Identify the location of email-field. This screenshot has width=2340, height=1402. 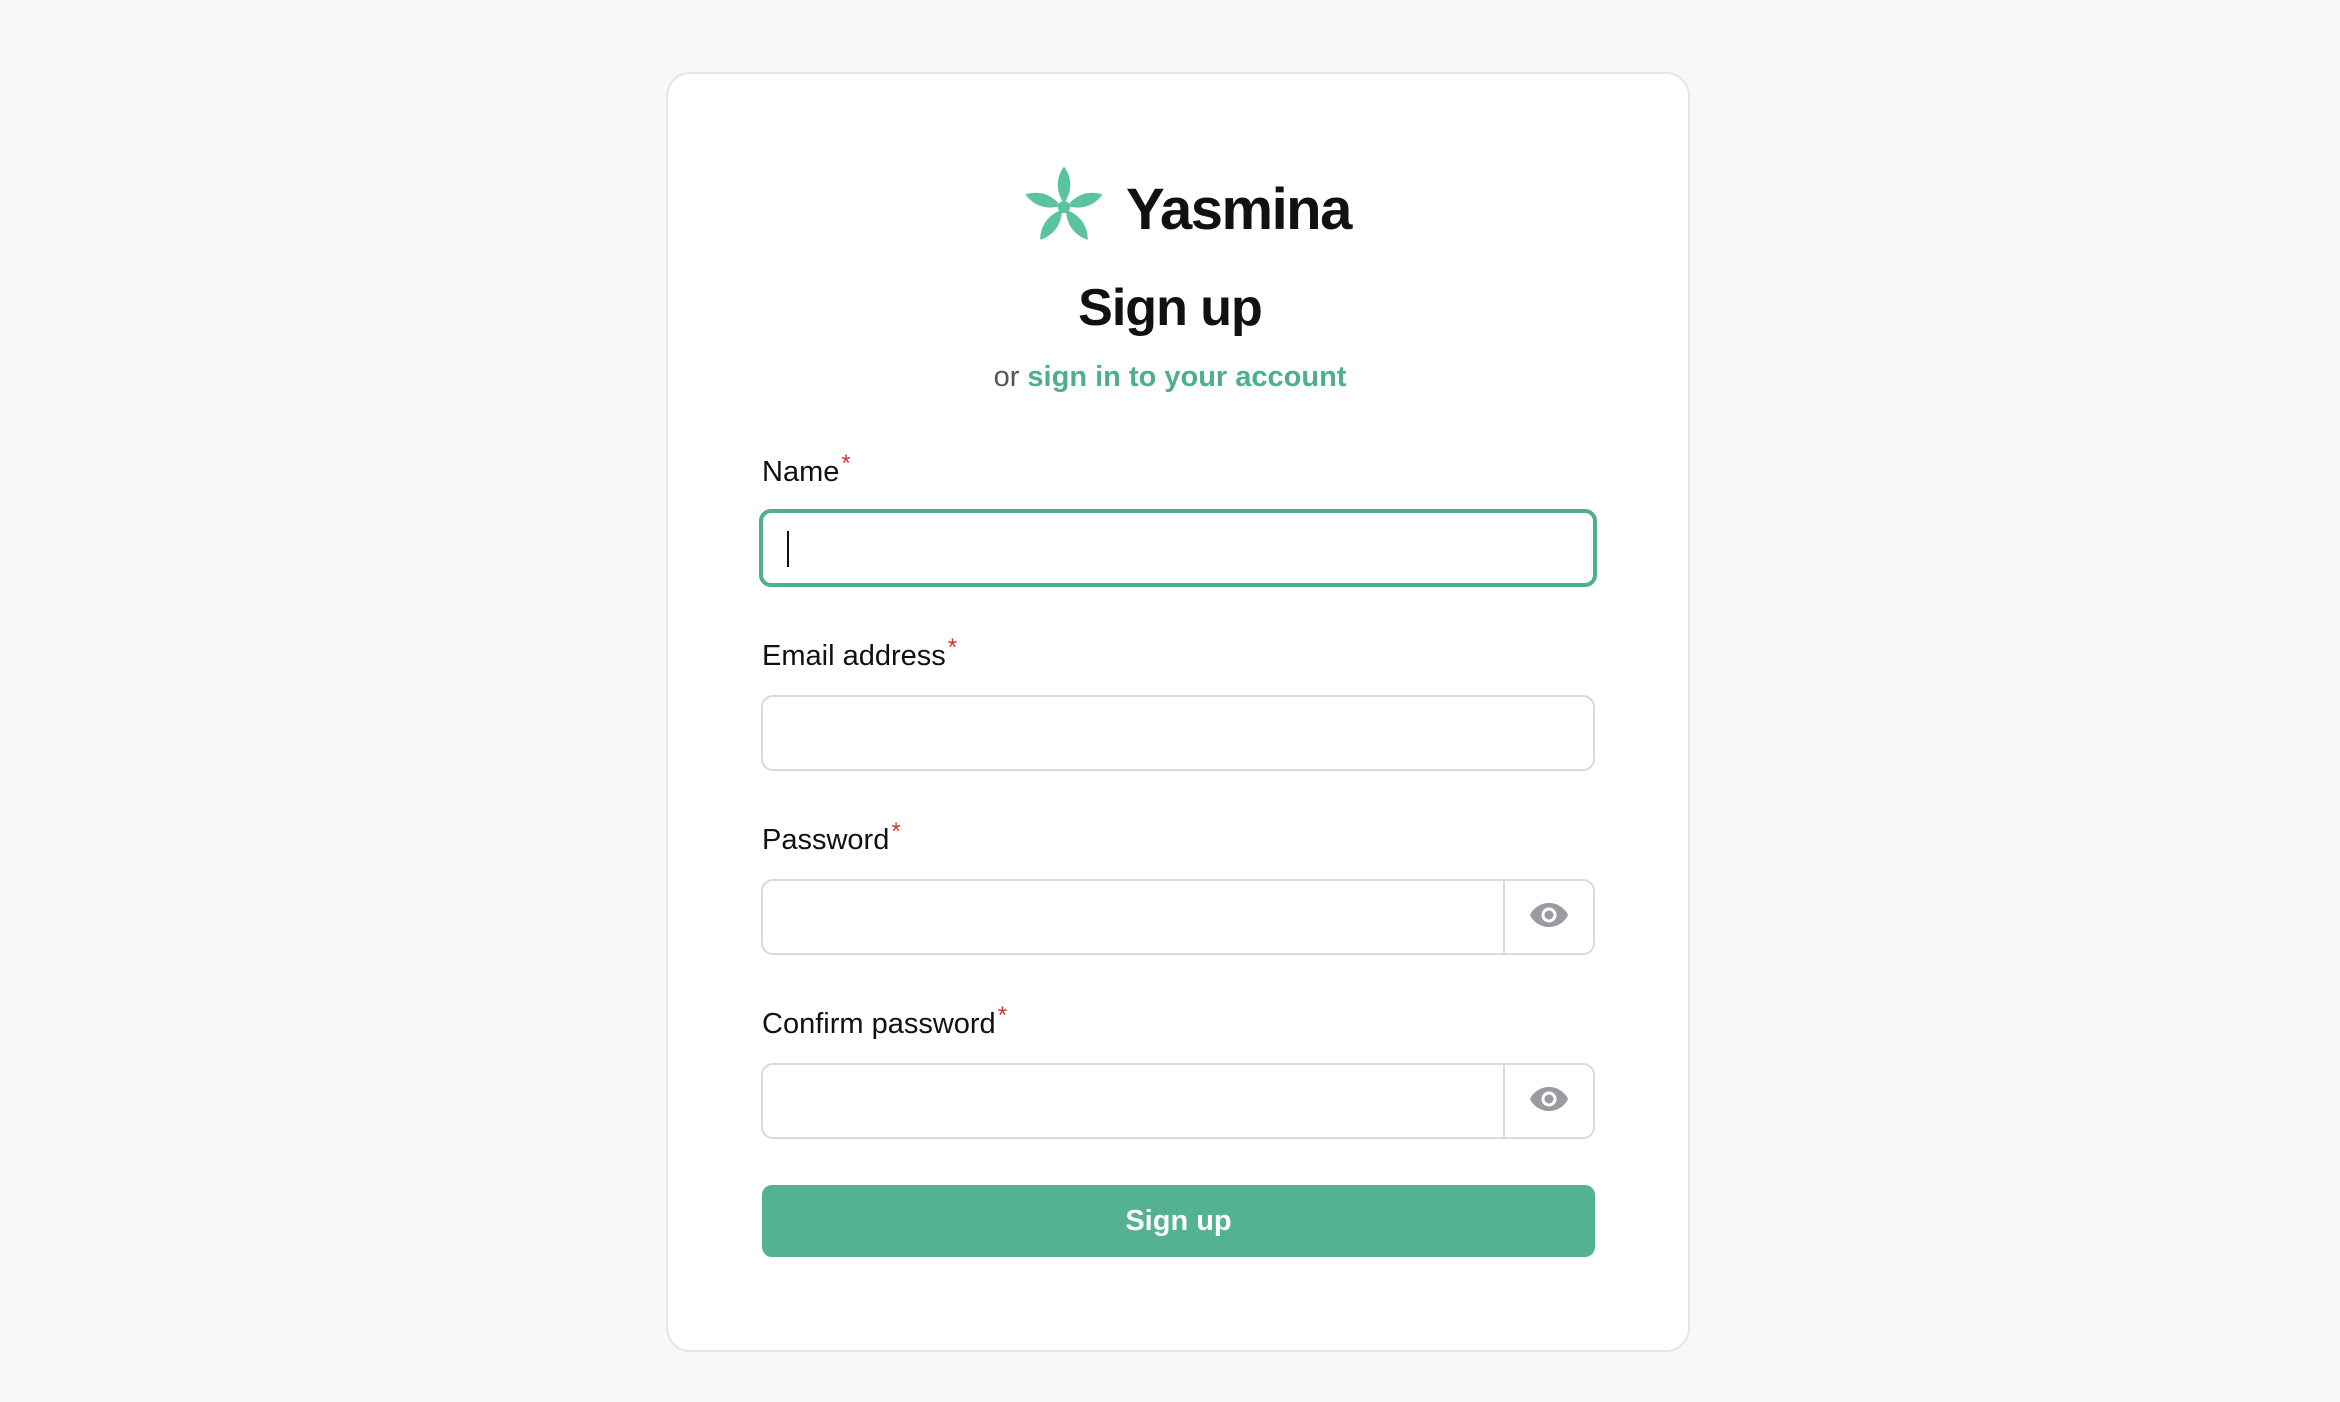
(1178, 733).